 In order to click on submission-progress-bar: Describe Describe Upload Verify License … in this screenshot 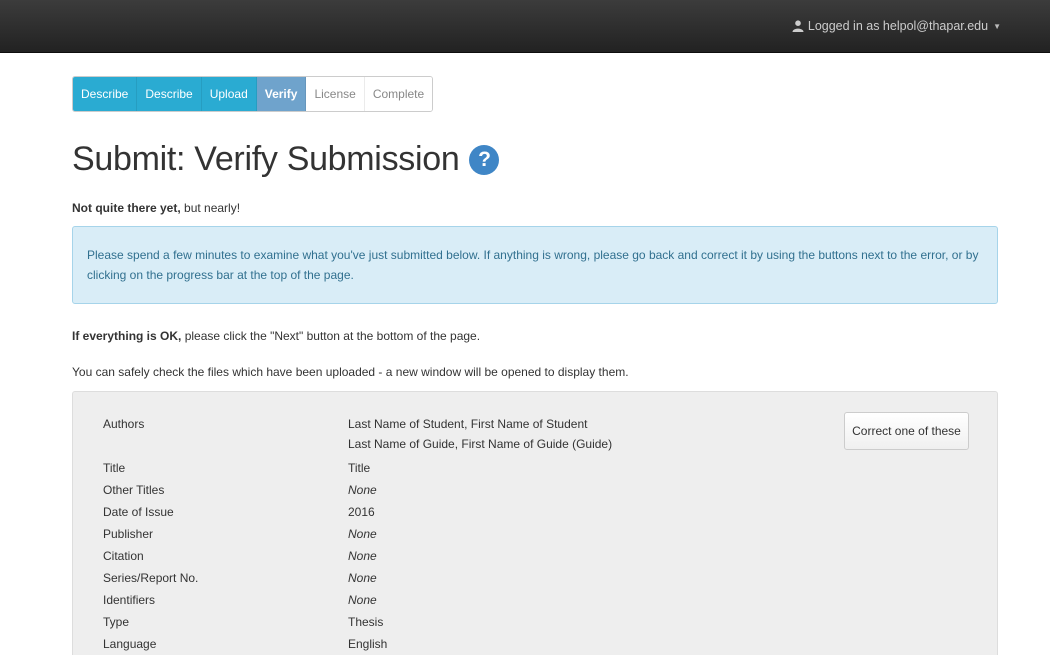, I will do `click(253, 94)`.